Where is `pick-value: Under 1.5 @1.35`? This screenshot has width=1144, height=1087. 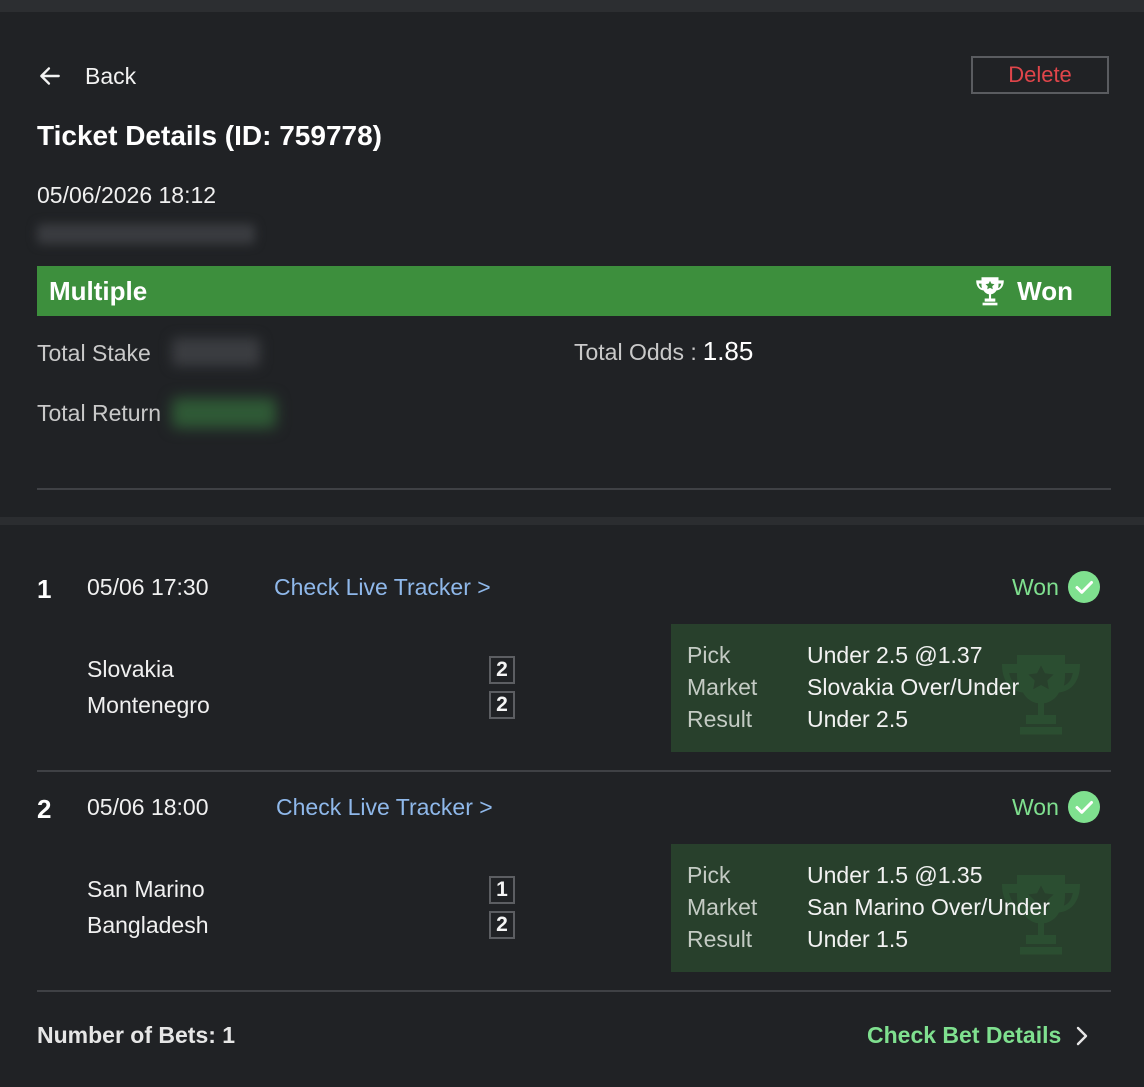 pick-value: Under 1.5 @1.35 is located at coordinates (895, 875).